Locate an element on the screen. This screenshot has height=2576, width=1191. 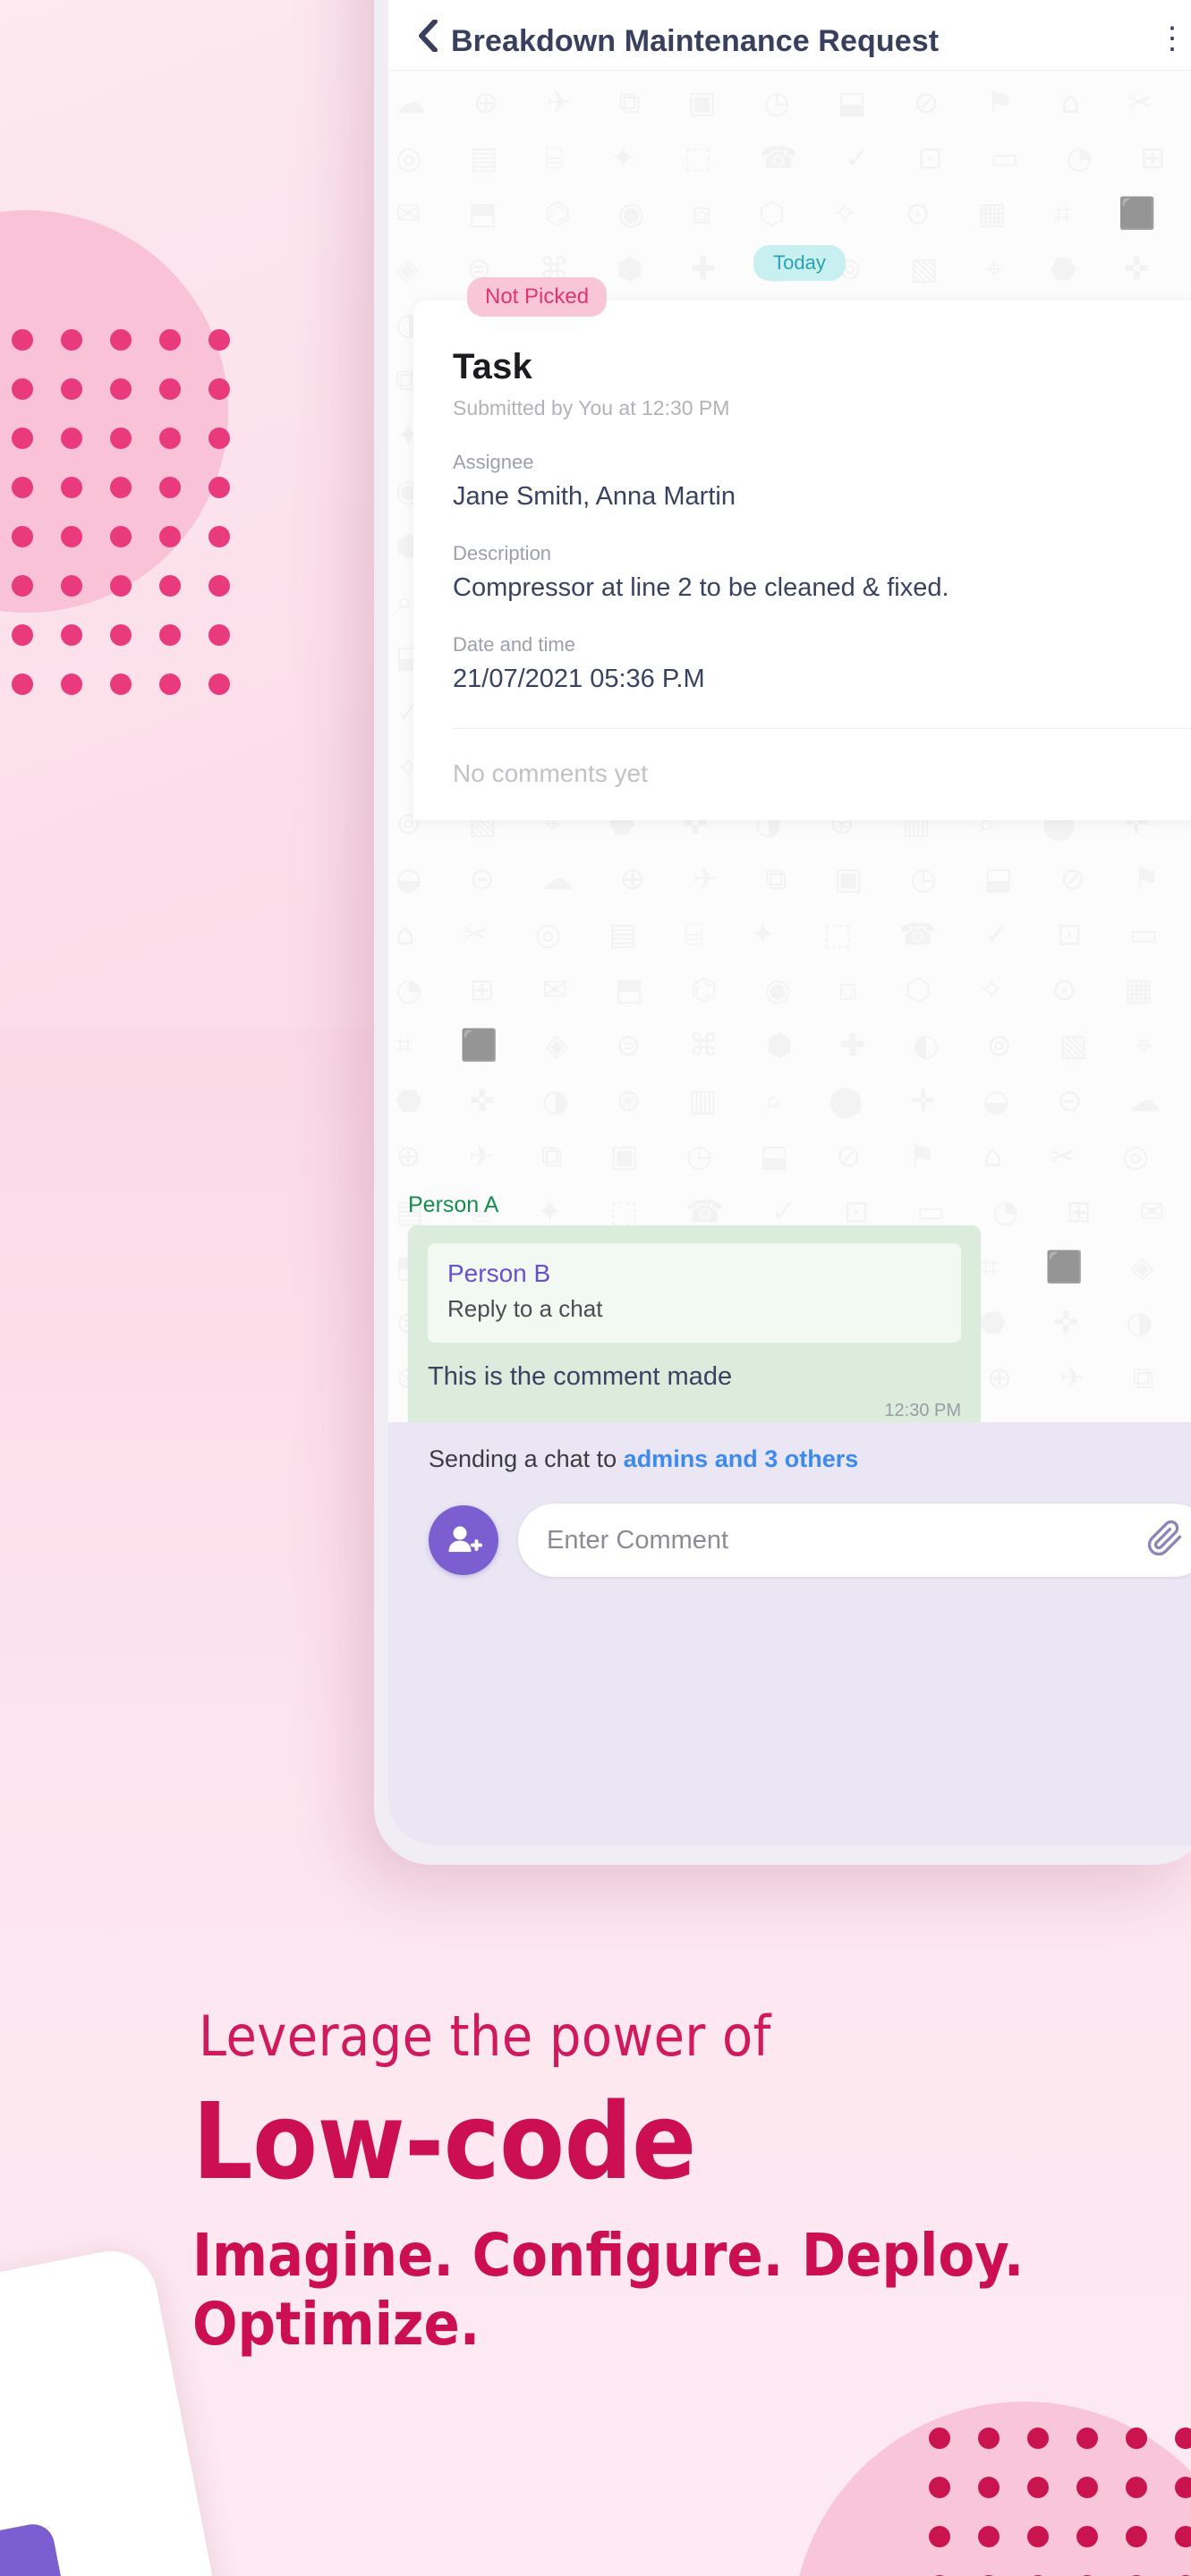
status-badge: Not Picked is located at coordinates (537, 297).